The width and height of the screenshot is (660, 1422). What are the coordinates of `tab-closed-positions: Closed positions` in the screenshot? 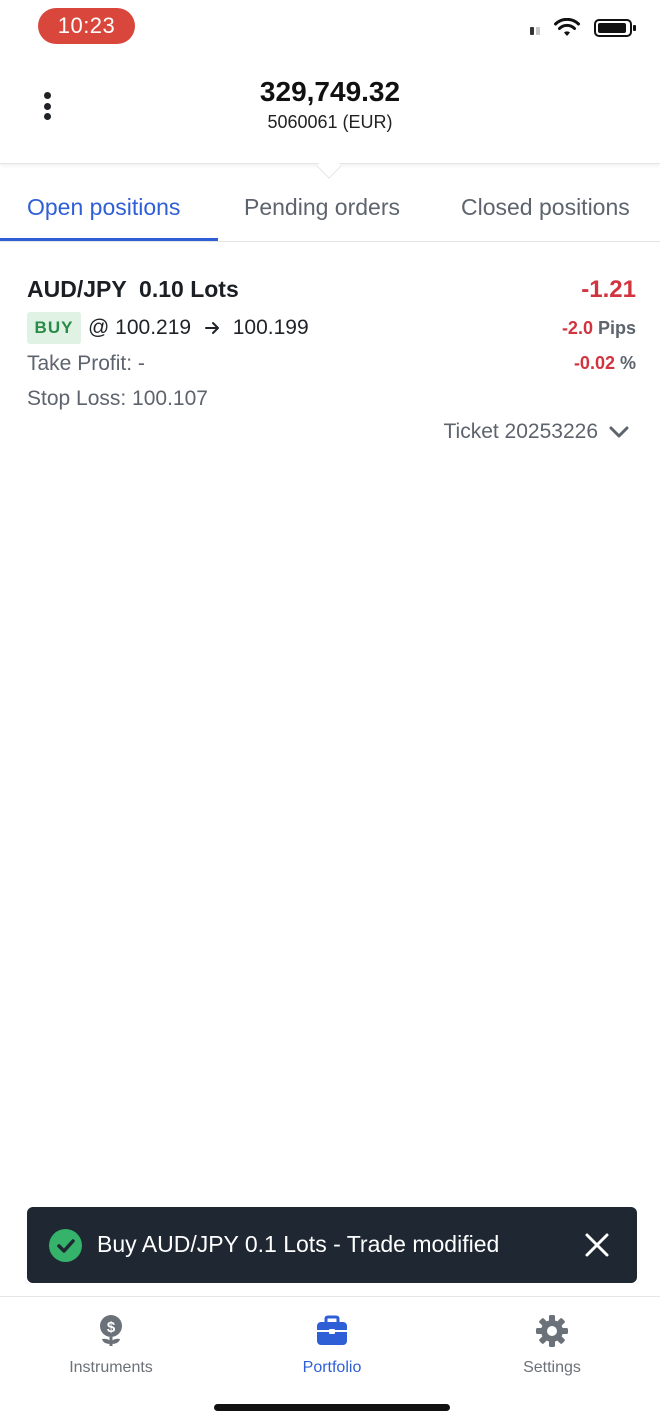 It's located at (545, 207).